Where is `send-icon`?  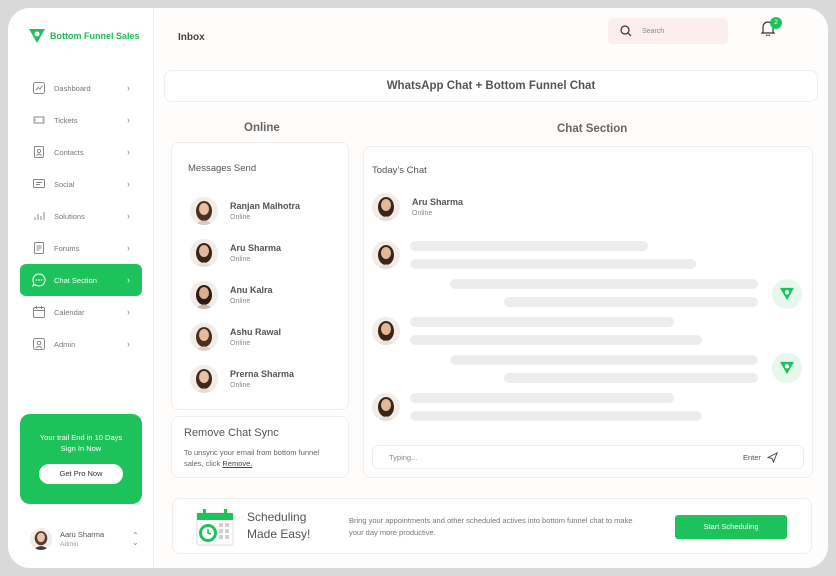 send-icon is located at coordinates (772, 457).